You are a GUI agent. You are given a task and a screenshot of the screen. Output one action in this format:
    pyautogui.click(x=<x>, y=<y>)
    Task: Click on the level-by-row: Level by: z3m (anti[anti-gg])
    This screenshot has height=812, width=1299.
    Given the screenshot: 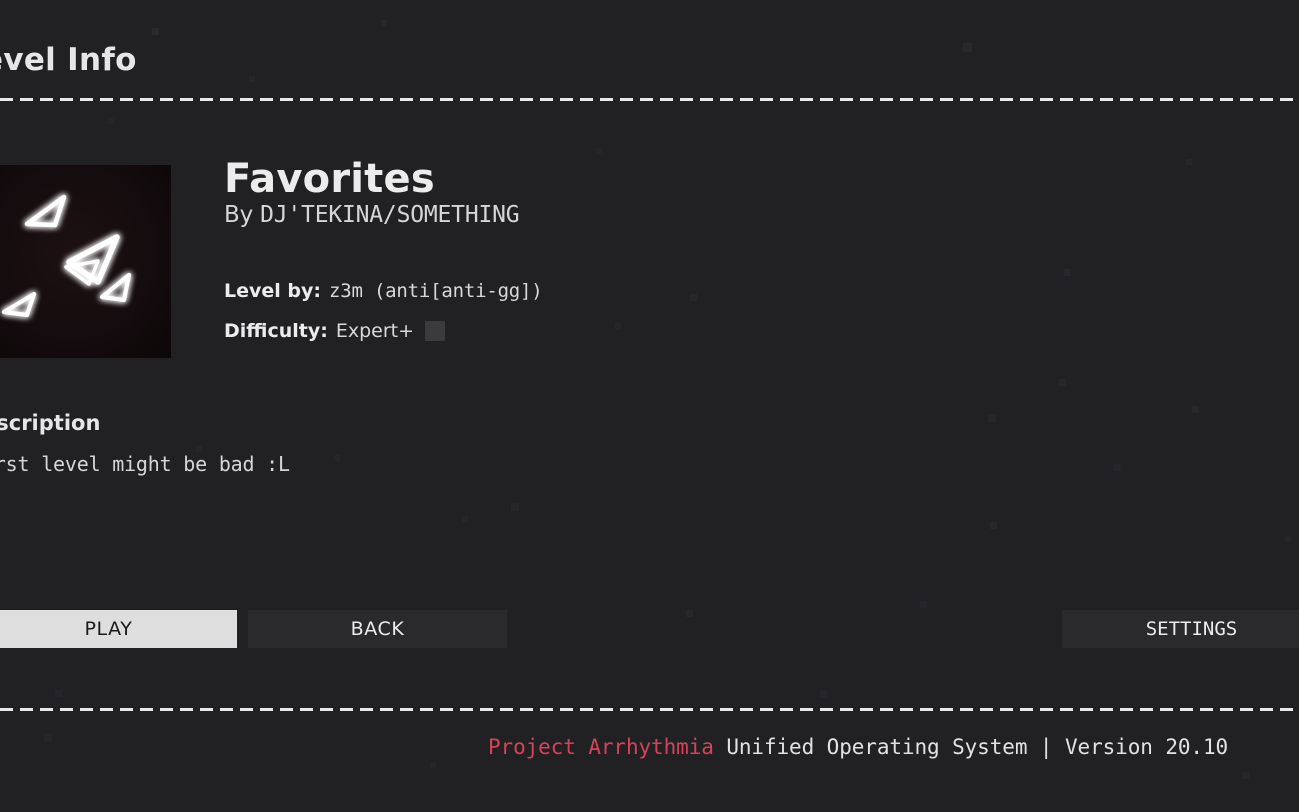 What is the action you would take?
    pyautogui.click(x=383, y=291)
    